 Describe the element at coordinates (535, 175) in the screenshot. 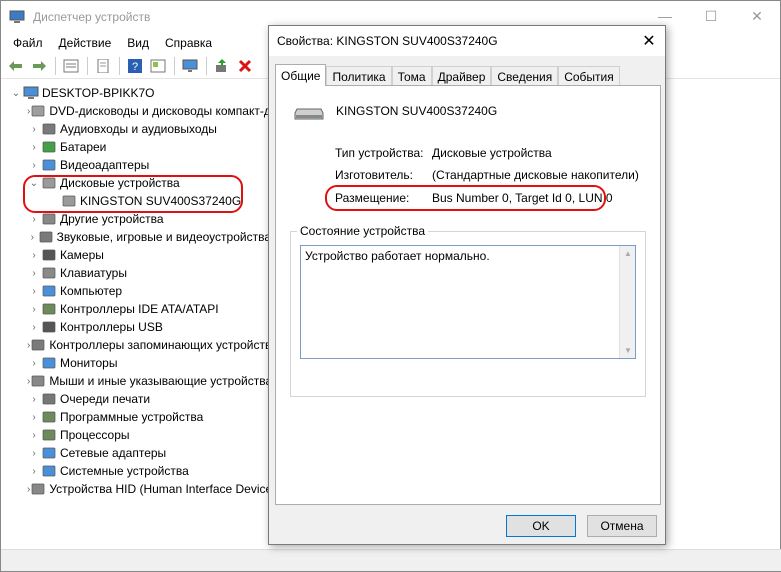

I see `manufacturer-value: (Стандартные дисковые накопители)` at that location.